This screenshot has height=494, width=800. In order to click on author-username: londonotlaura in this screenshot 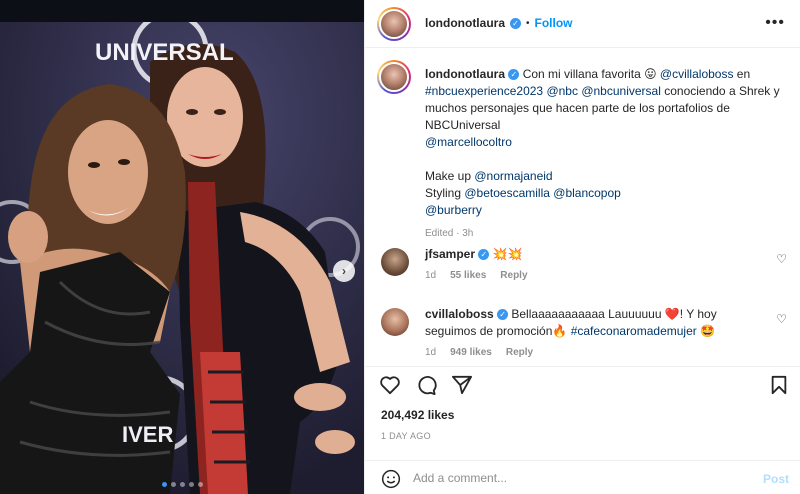, I will do `click(465, 23)`.